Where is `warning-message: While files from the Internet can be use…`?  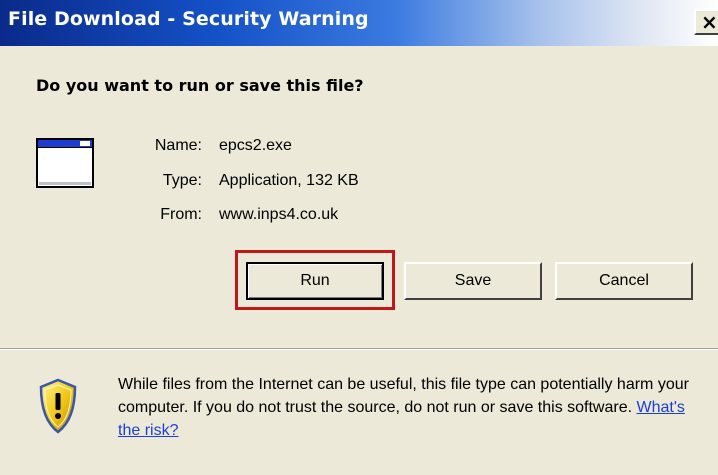 warning-message: While files from the Internet can be use… is located at coordinates (413, 407).